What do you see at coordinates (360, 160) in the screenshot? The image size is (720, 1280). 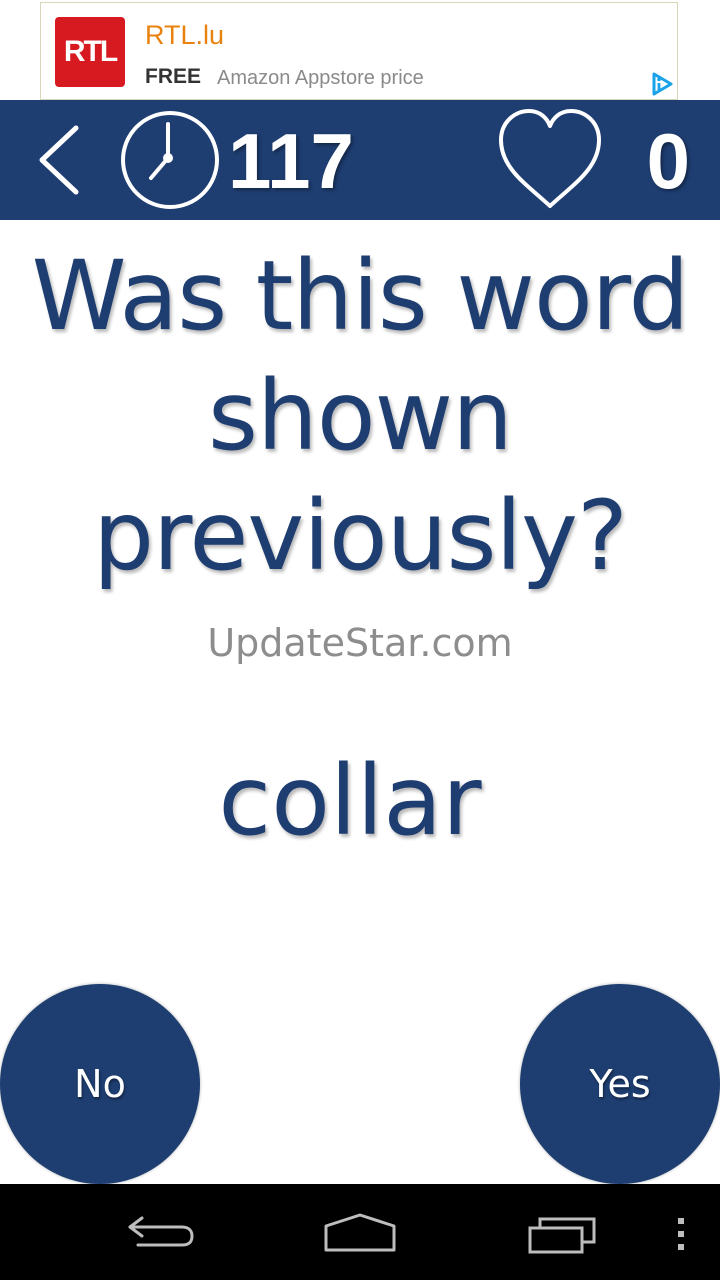 I see `top-bar: 117 0` at bounding box center [360, 160].